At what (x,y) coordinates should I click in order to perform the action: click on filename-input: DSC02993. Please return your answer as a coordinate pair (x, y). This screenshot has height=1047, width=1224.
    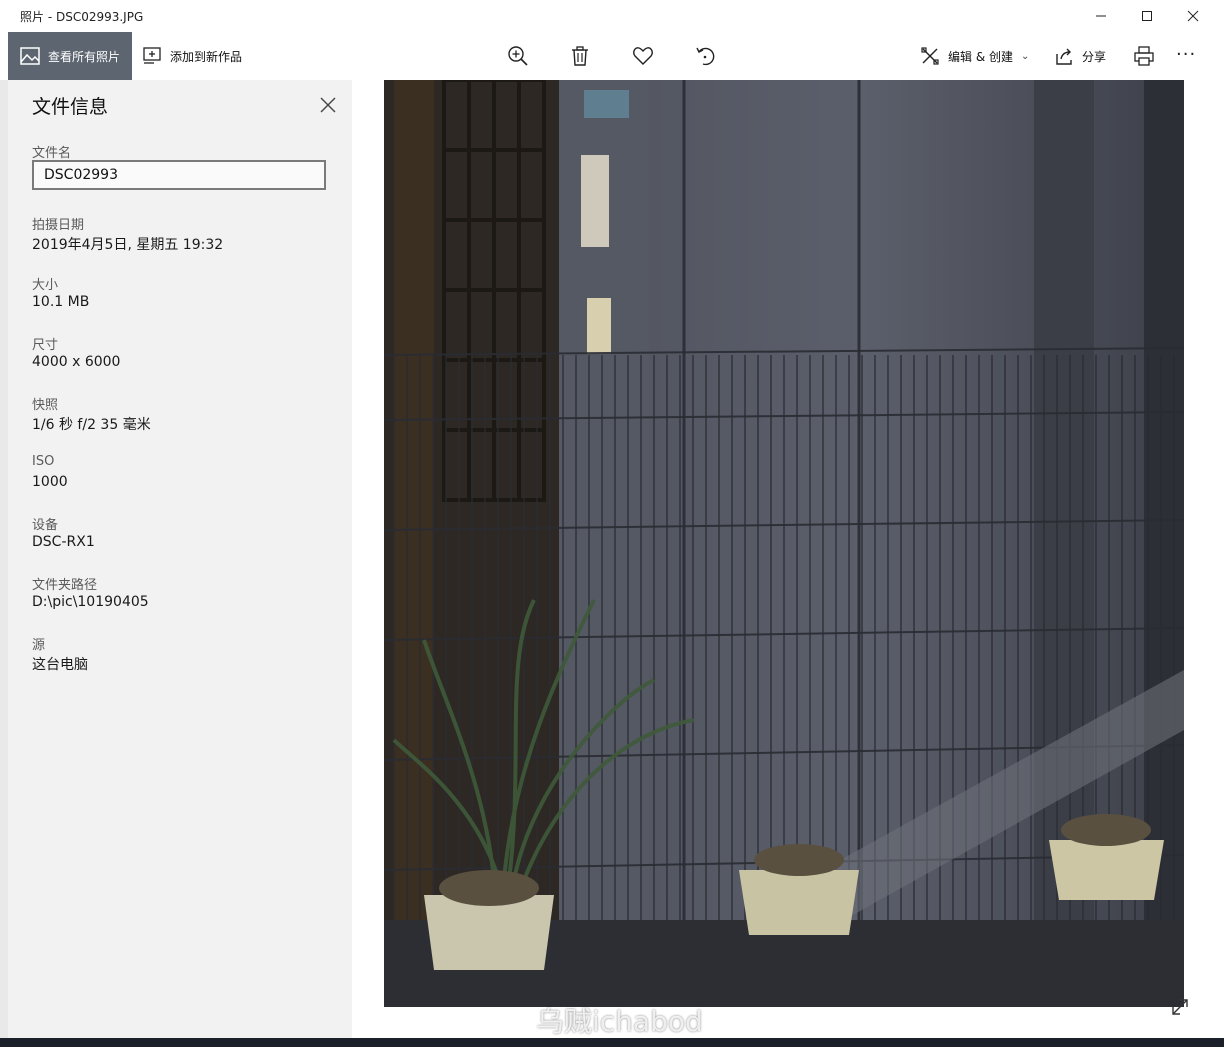
    Looking at the image, I should click on (179, 175).